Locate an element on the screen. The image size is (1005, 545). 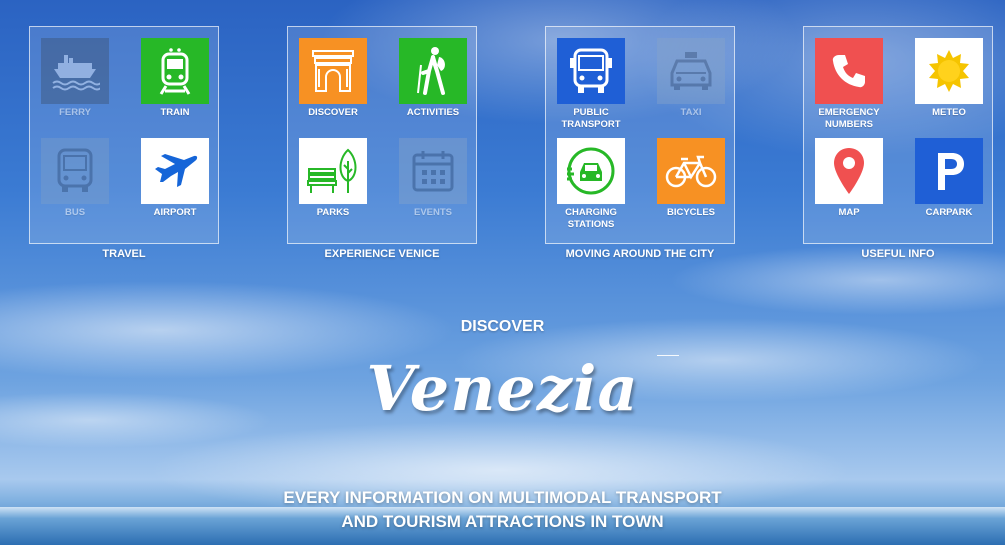
tile-charging-stations: CHARGING STATIONS is located at coordinates (591, 184).